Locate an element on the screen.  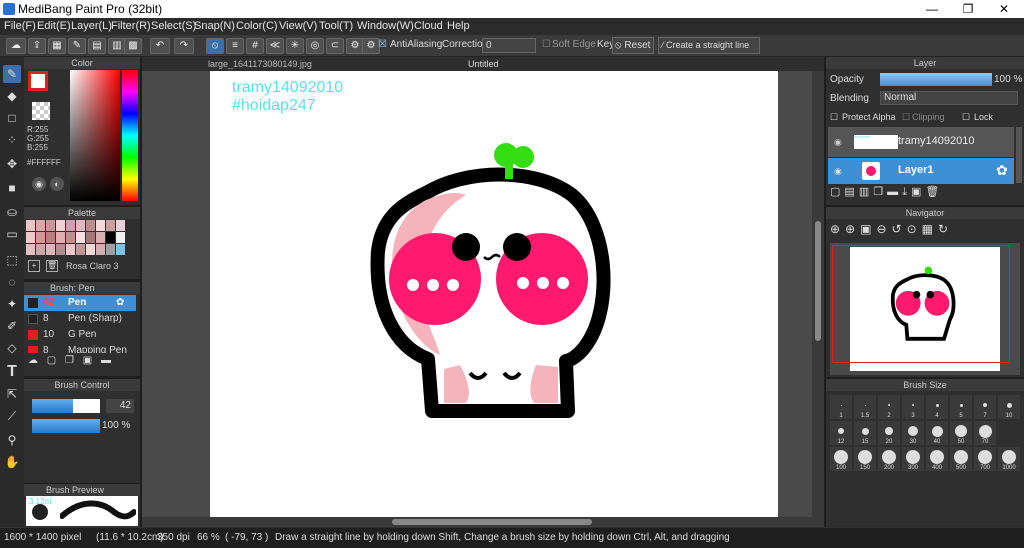
hue-slider is located at coordinates (130, 135).